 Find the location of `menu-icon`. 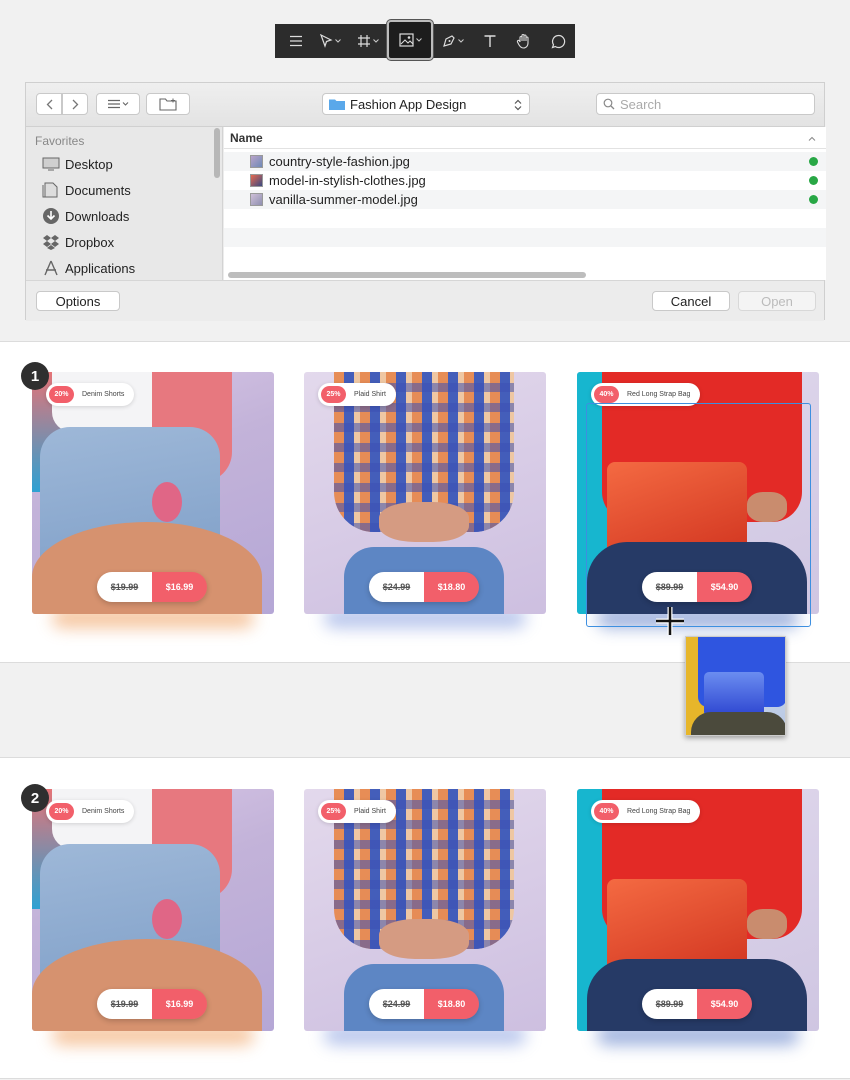

menu-icon is located at coordinates (296, 41).